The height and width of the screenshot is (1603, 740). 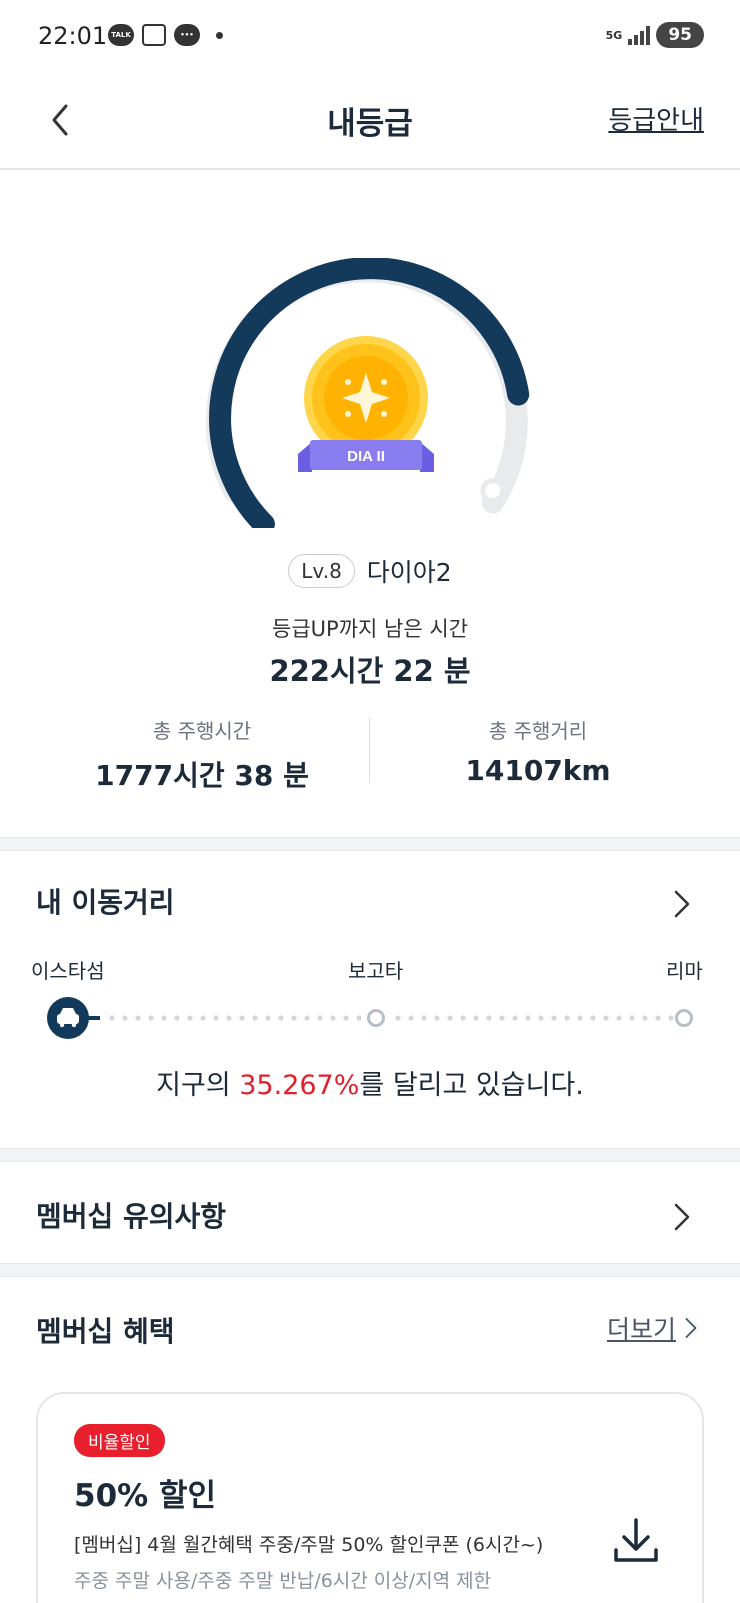 What do you see at coordinates (119, 1440) in the screenshot?
I see `discount-type-badge: 비율할인` at bounding box center [119, 1440].